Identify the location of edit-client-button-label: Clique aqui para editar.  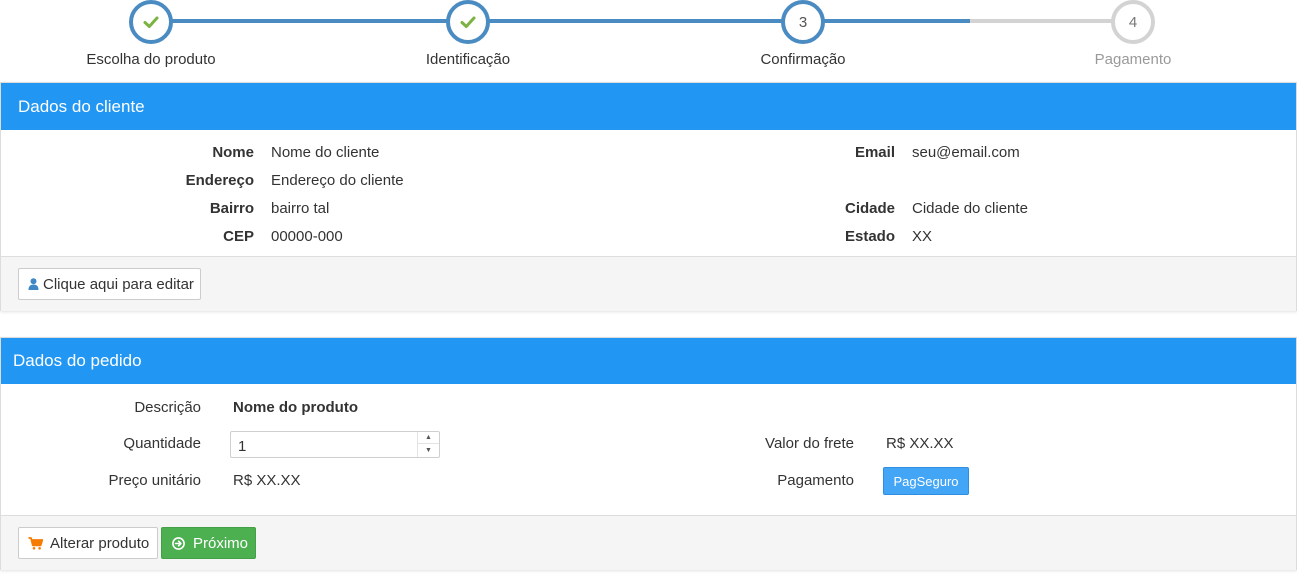
(118, 284).